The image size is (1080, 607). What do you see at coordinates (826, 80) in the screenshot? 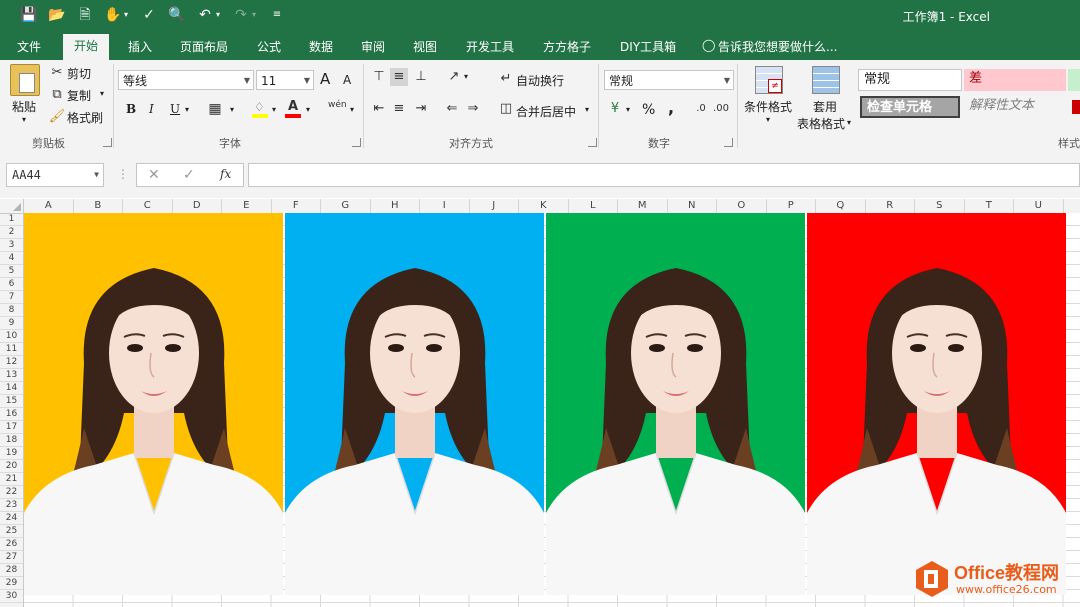
I see `table-format-icon` at bounding box center [826, 80].